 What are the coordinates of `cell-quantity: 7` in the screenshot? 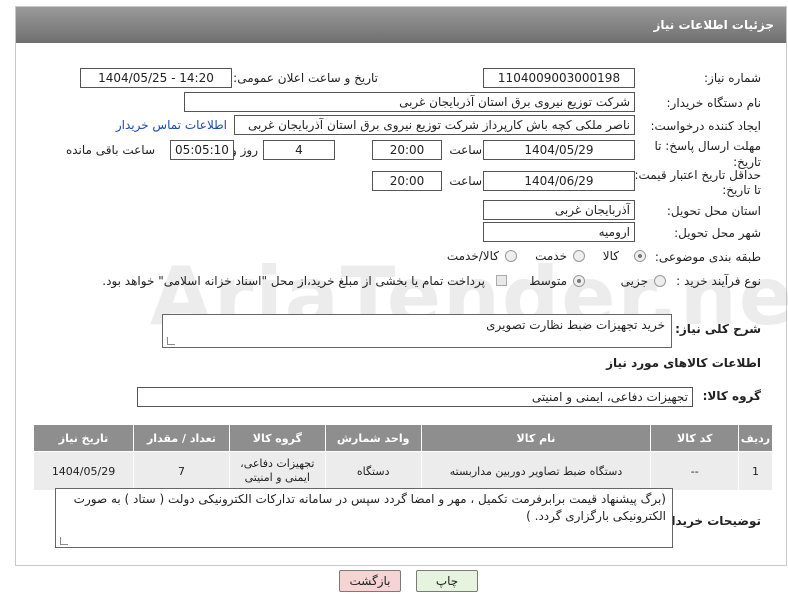 It's located at (181, 471).